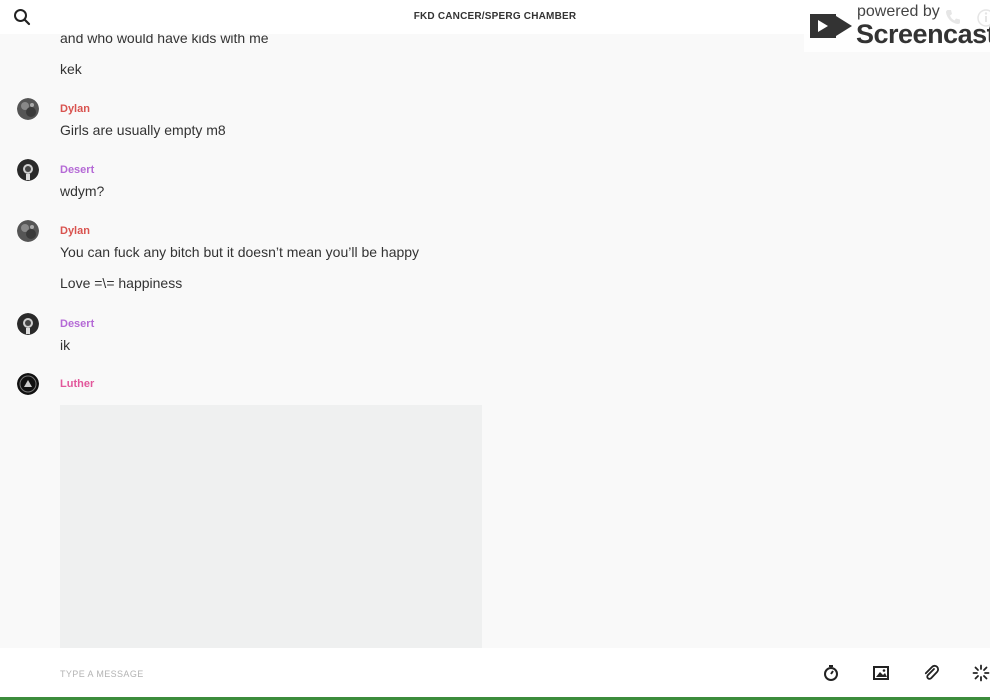 The width and height of the screenshot is (990, 700). Describe the element at coordinates (71, 69) in the screenshot. I see `message-line: kek` at that location.